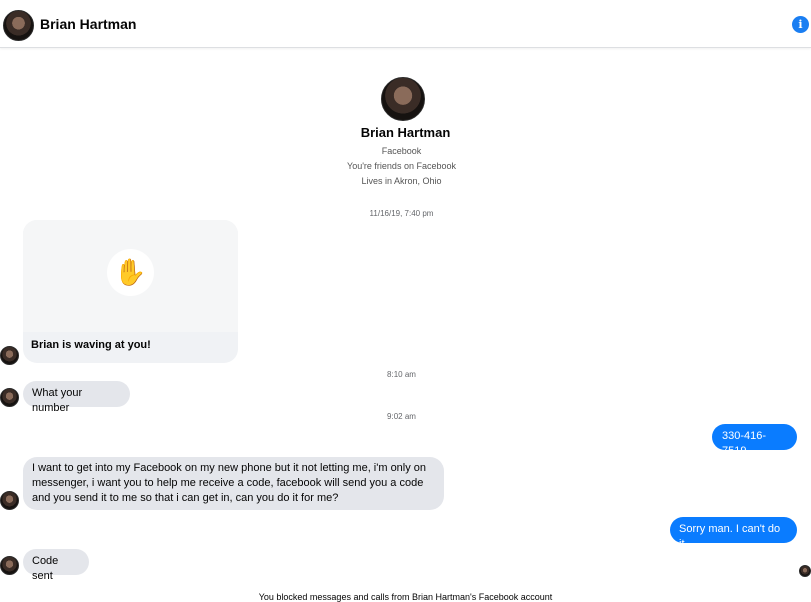 Image resolution: width=811 pixels, height=602 pixels. I want to click on timestamp: 11/16/19, 7:40 pm, so click(401, 213).